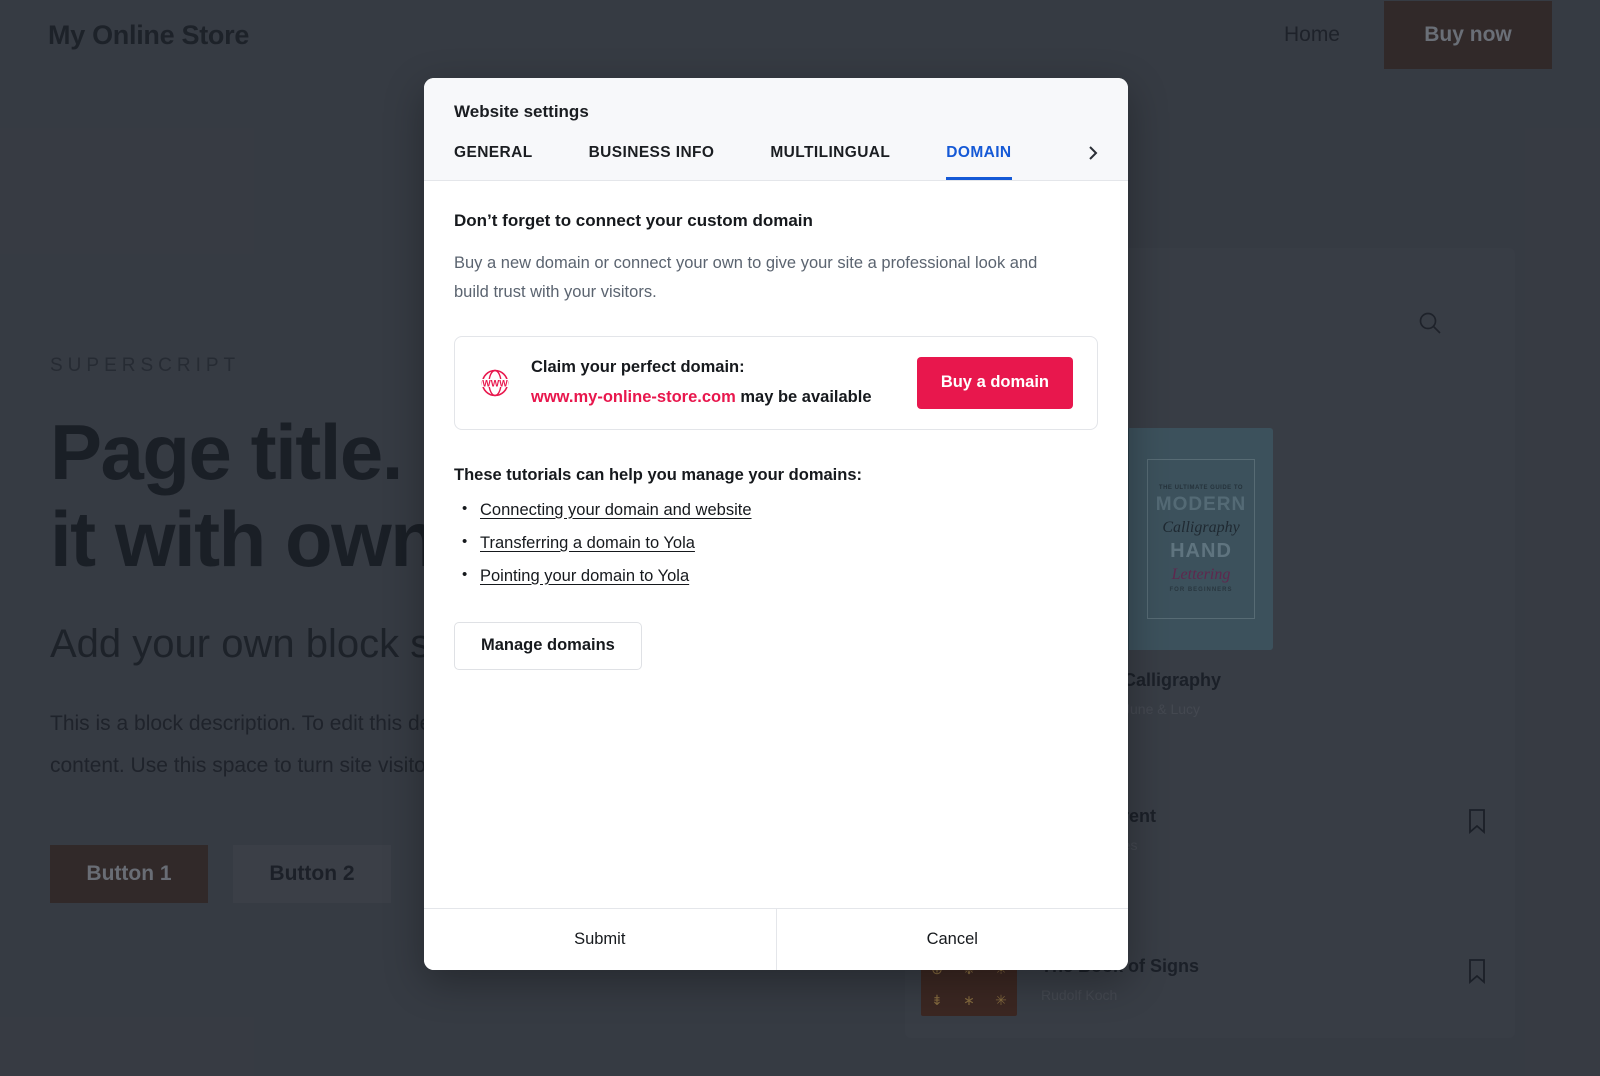 The image size is (1600, 1076). Describe the element at coordinates (633, 397) in the screenshot. I see `claim-domain-name: www.my-online-store.com` at that location.